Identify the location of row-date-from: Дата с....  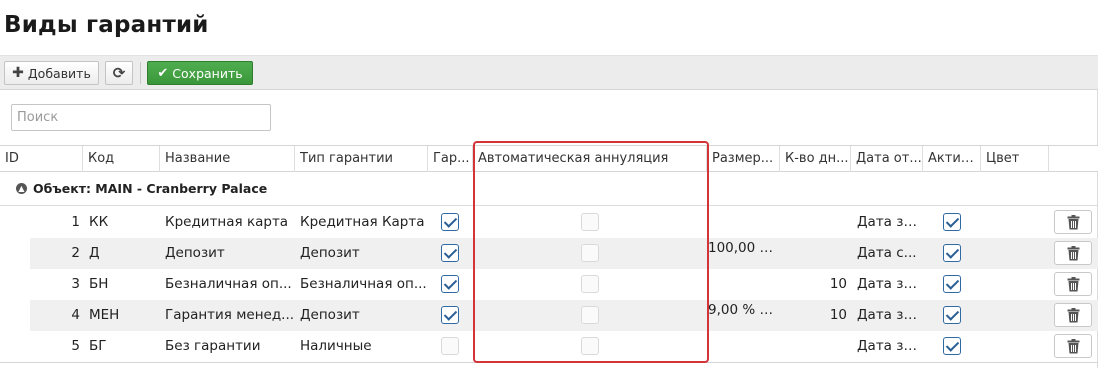
(887, 253).